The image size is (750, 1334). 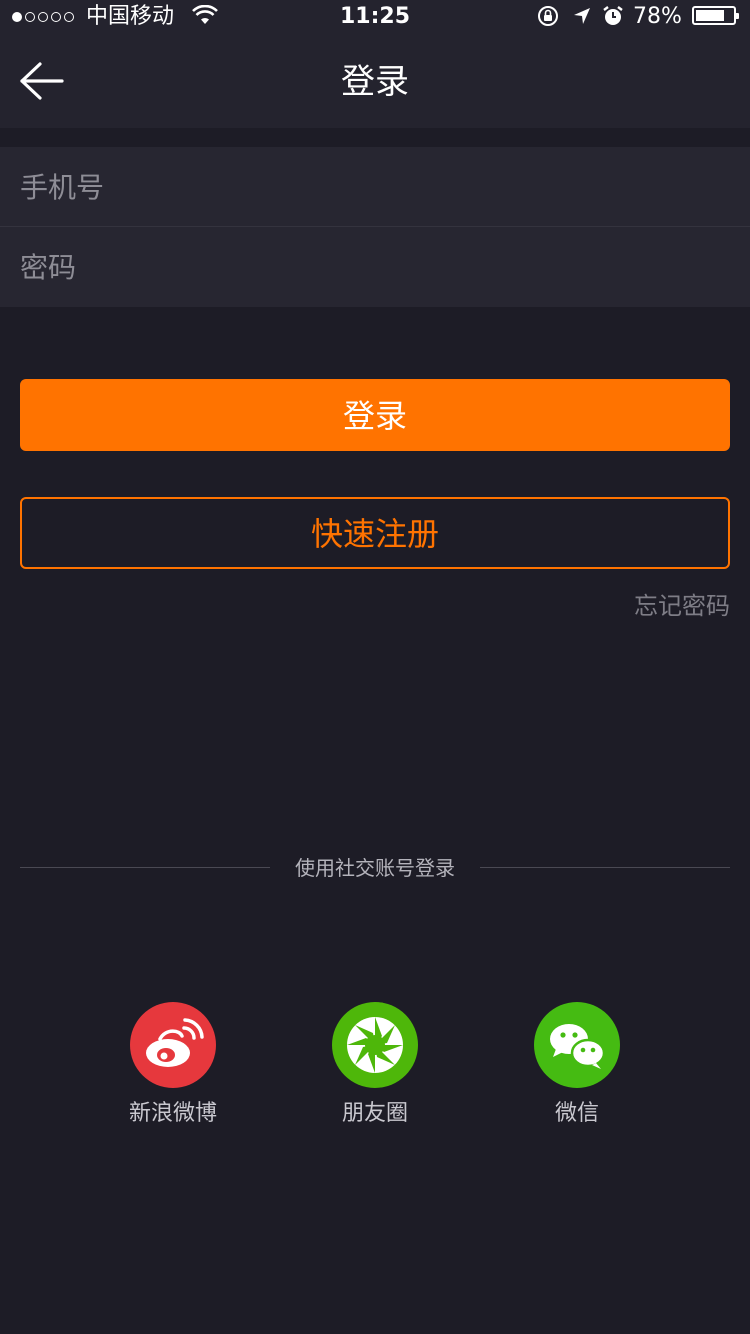 I want to click on divider-line-right, so click(x=605, y=867).